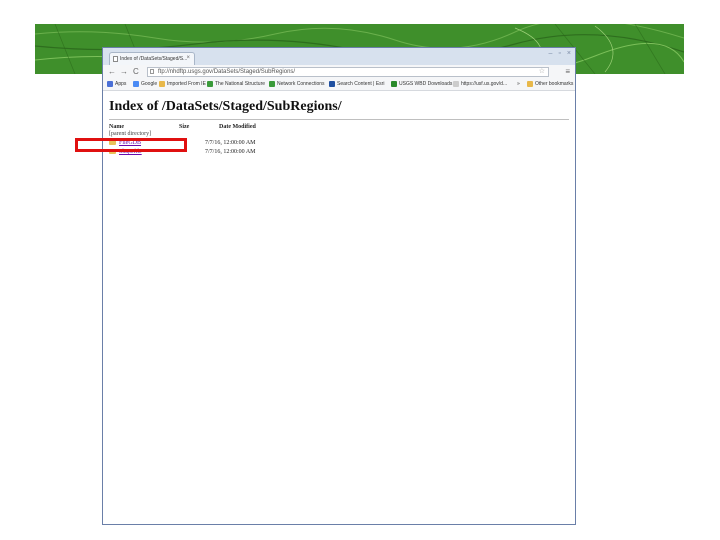 The image size is (720, 540). What do you see at coordinates (332, 84) in the screenshot?
I see `esri-icon` at bounding box center [332, 84].